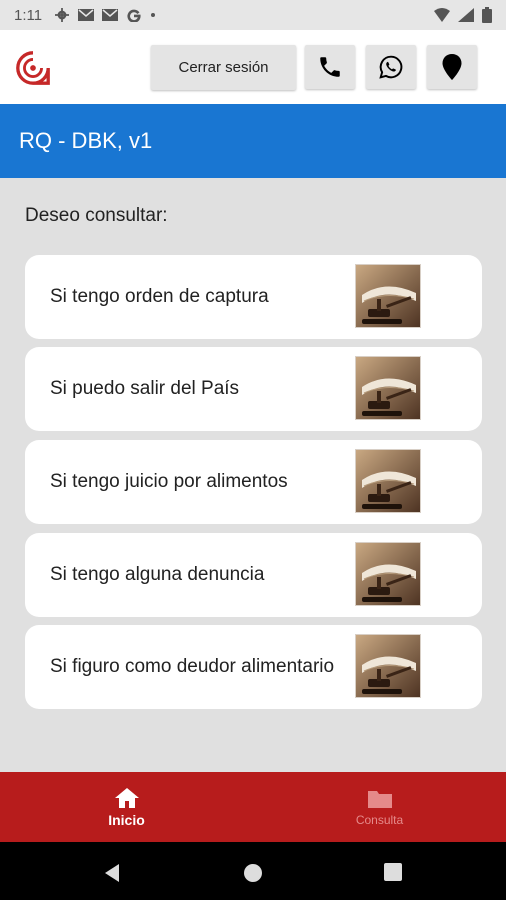  I want to click on signal-icon, so click(466, 15).